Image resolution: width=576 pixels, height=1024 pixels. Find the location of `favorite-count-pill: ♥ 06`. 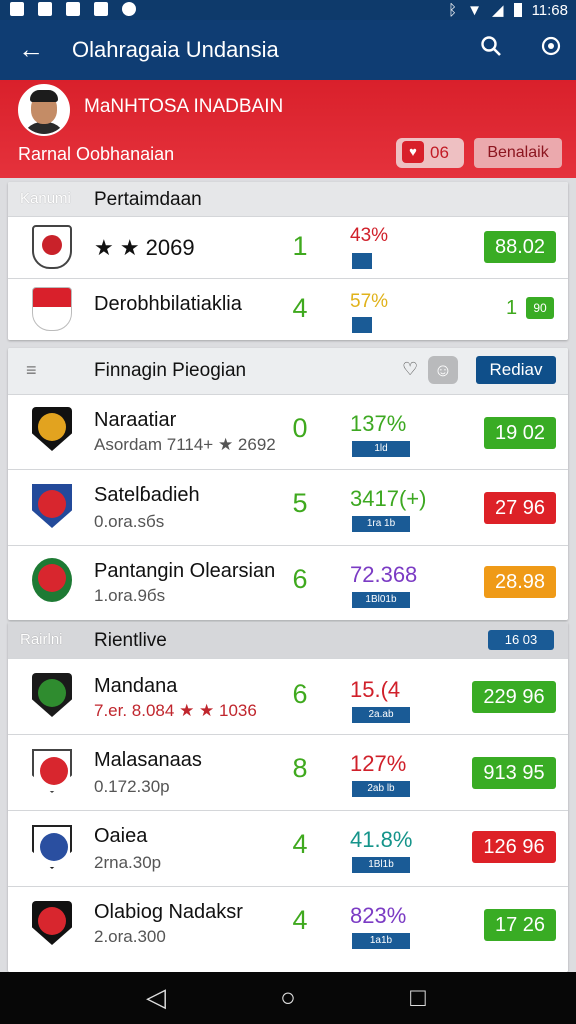

favorite-count-pill: ♥ 06 is located at coordinates (430, 153).